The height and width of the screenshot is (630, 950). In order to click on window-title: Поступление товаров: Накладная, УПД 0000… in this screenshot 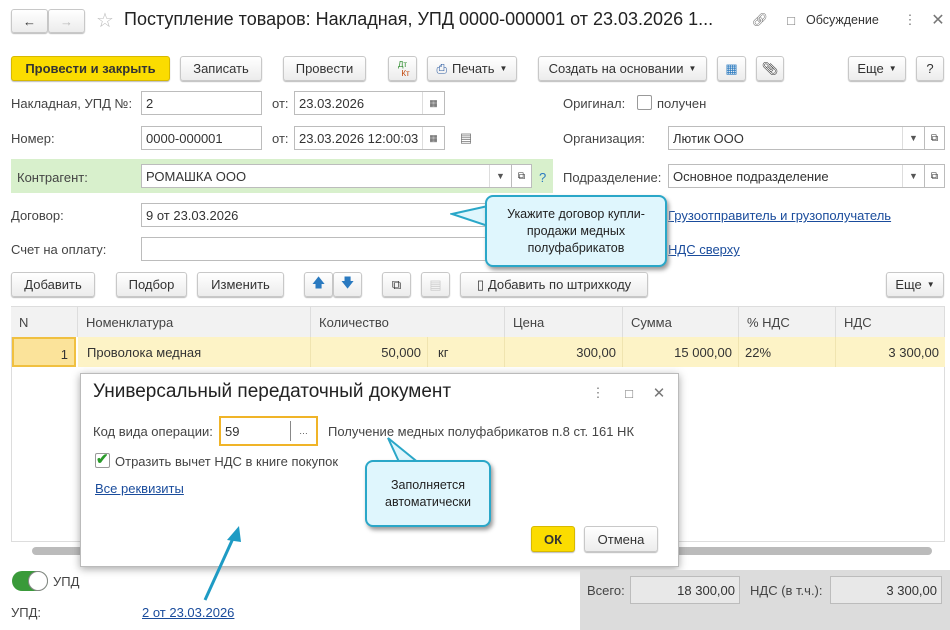, I will do `click(419, 19)`.